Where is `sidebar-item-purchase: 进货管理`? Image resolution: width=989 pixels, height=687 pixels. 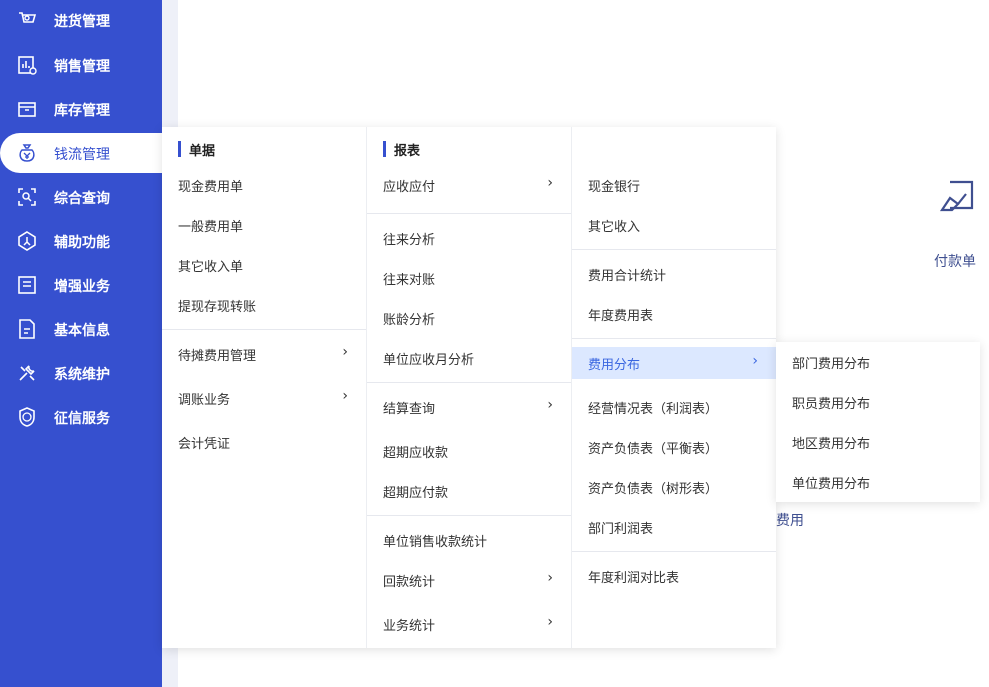 sidebar-item-purchase: 进货管理 is located at coordinates (81, 20).